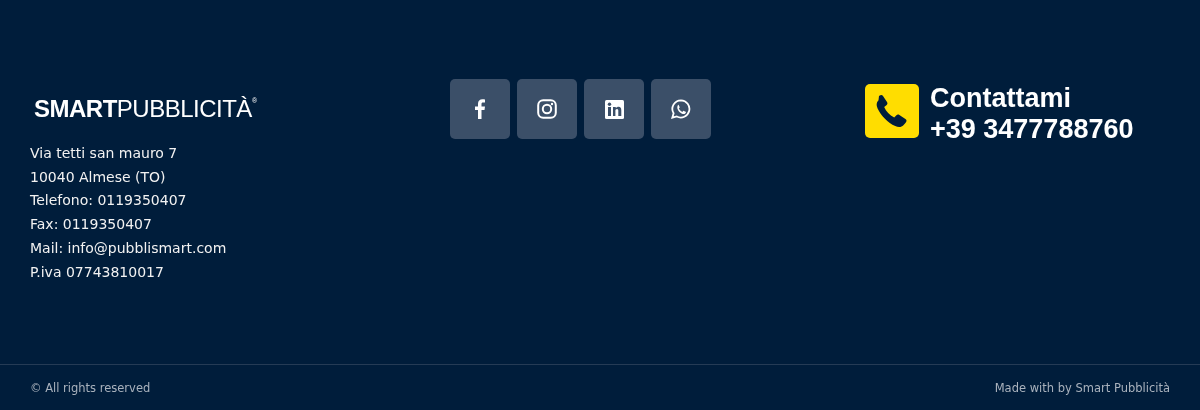 The image size is (1200, 410). What do you see at coordinates (91, 225) in the screenshot?
I see `address-line: Fax: 0119350407` at bounding box center [91, 225].